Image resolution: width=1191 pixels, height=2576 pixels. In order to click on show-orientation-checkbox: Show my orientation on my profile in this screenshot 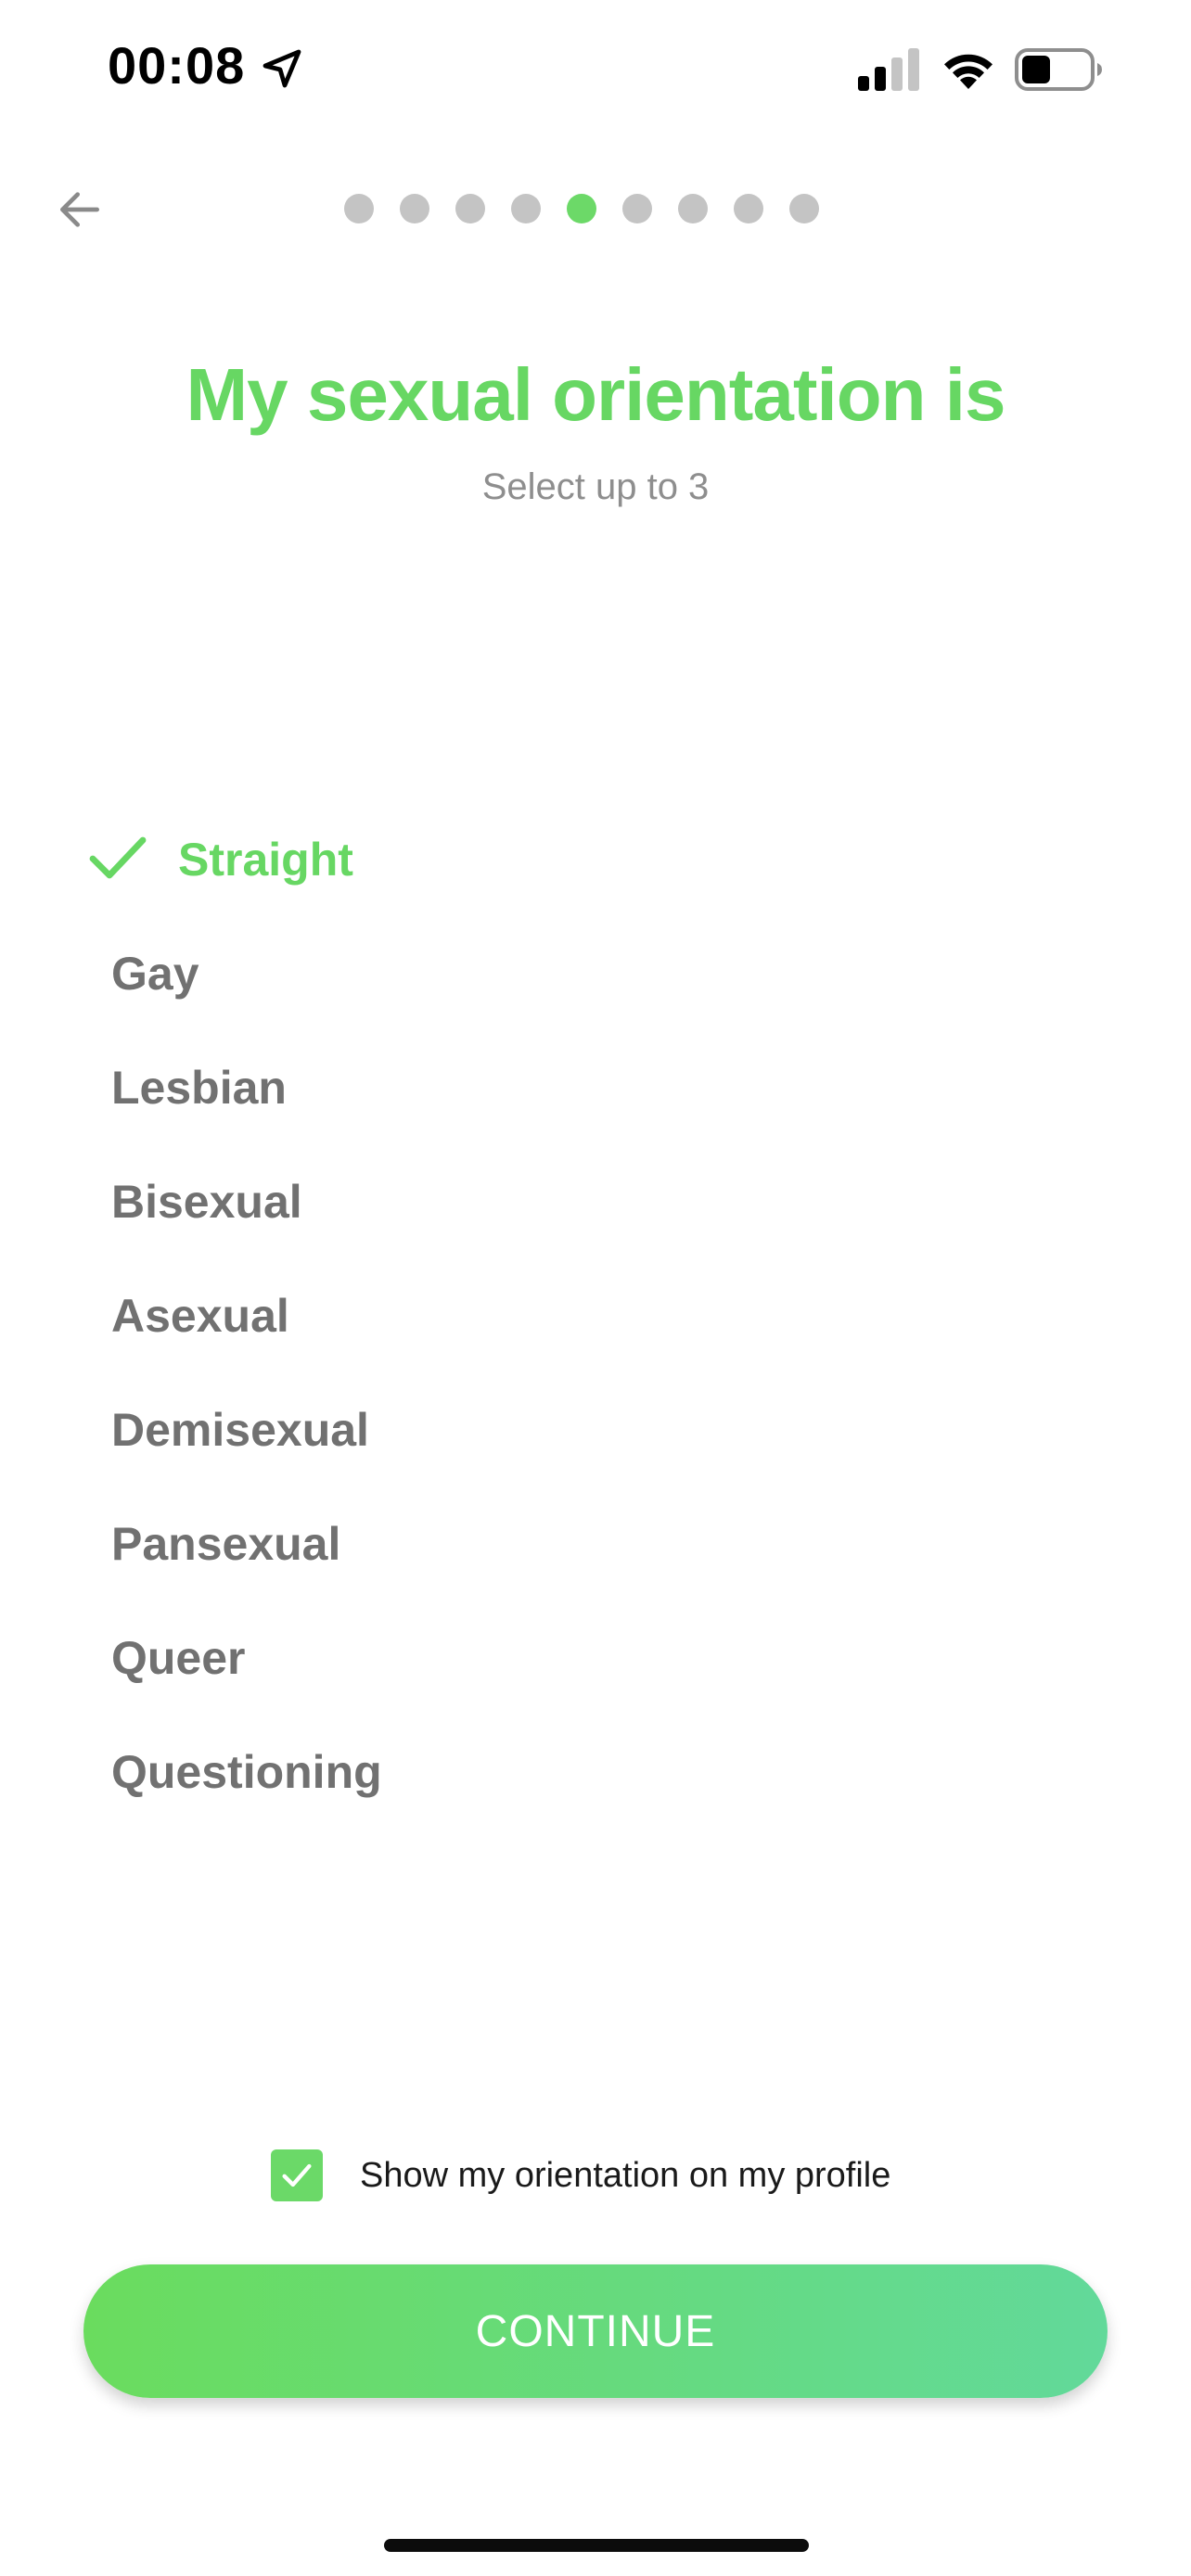, I will do `click(580, 2175)`.